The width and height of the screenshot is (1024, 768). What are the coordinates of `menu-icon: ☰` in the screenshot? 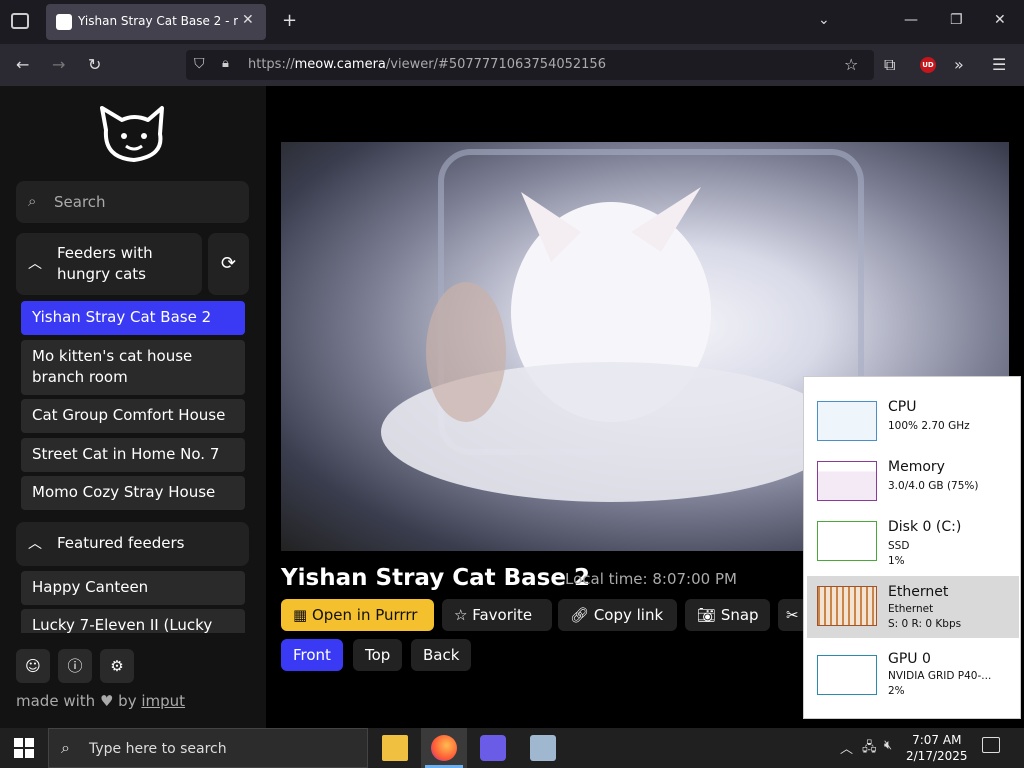 It's located at (999, 64).